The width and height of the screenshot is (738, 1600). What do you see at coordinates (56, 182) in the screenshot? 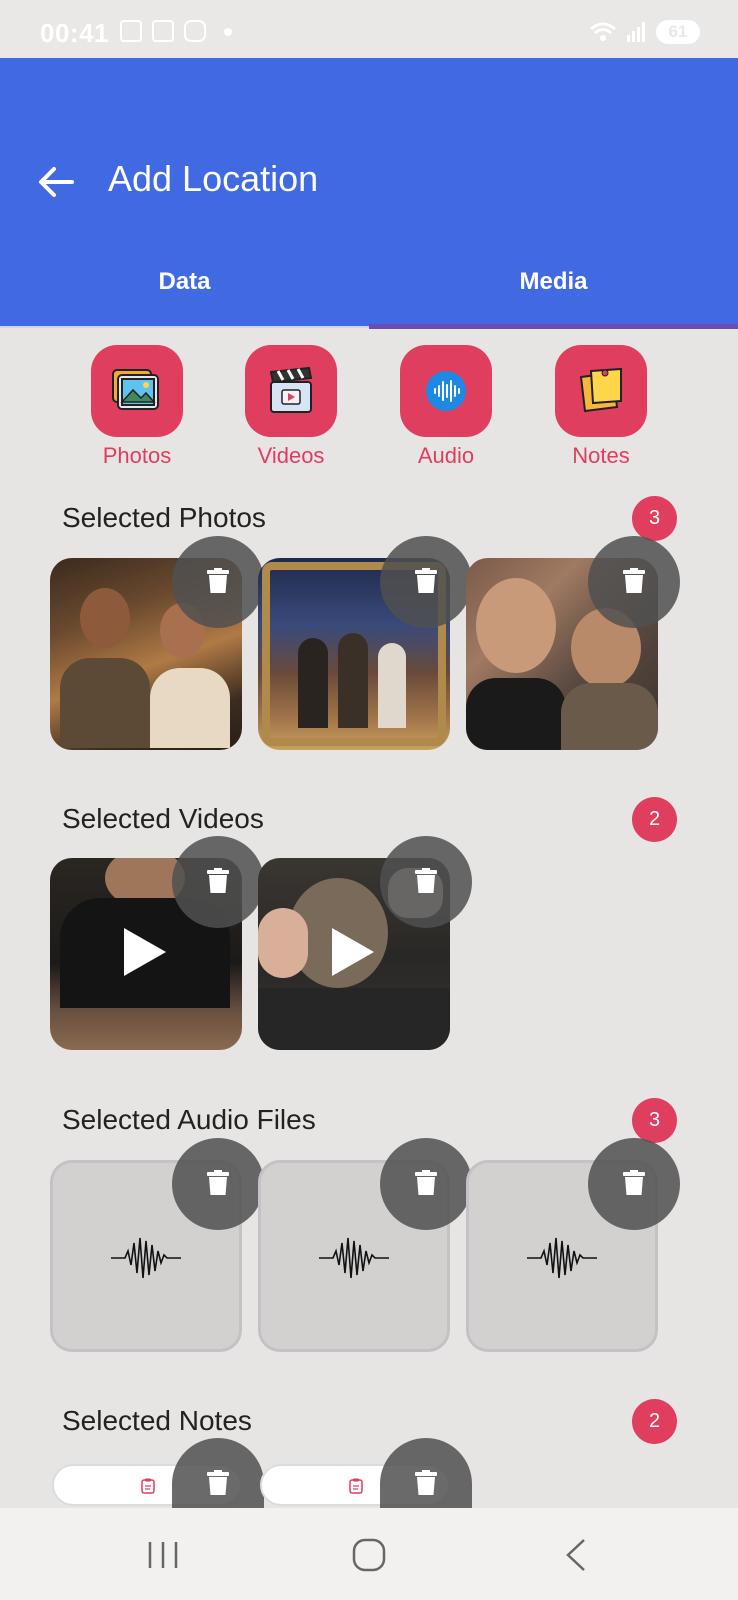
I see `arrow-left-icon` at bounding box center [56, 182].